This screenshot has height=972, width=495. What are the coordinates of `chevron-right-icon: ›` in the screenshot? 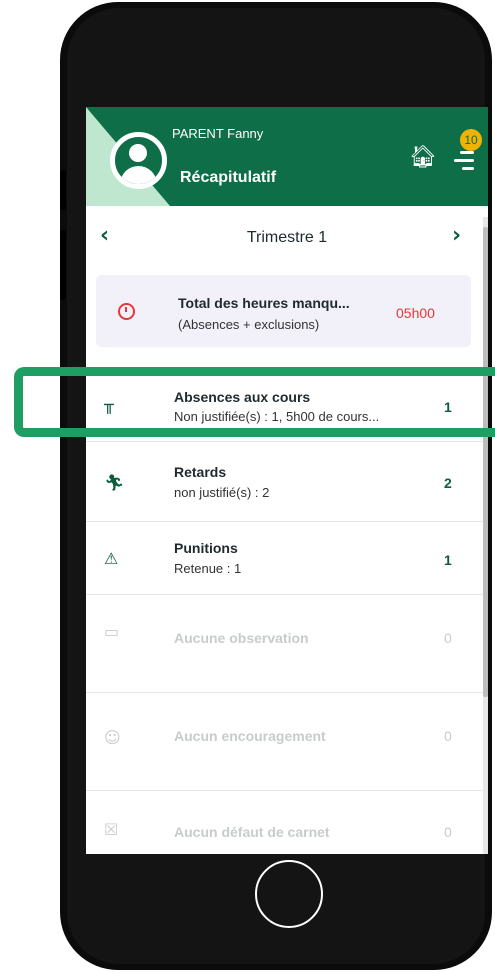 It's located at (456, 235).